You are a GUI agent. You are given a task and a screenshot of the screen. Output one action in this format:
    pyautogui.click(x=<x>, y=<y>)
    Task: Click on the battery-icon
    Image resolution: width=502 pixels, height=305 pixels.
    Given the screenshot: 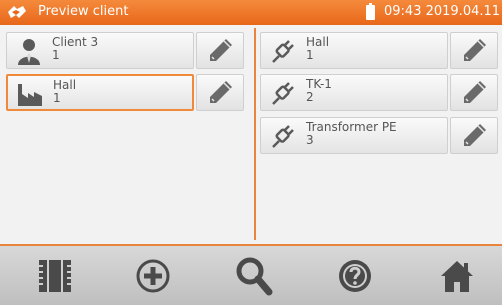 What is the action you would take?
    pyautogui.click(x=370, y=11)
    